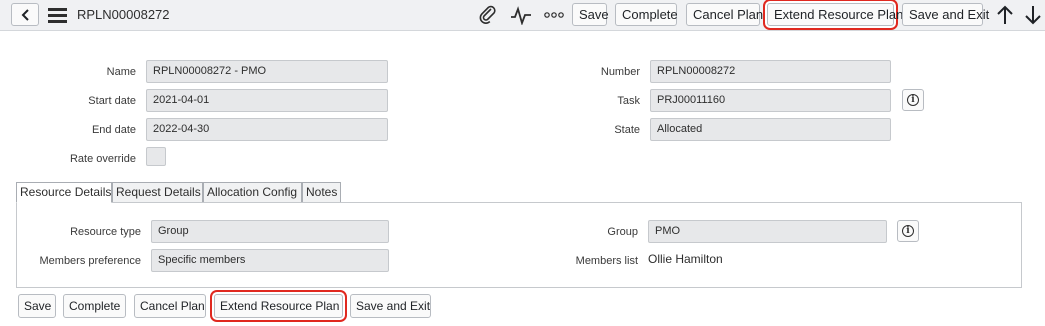  What do you see at coordinates (770, 100) in the screenshot?
I see `task-field: PRJ00011160` at bounding box center [770, 100].